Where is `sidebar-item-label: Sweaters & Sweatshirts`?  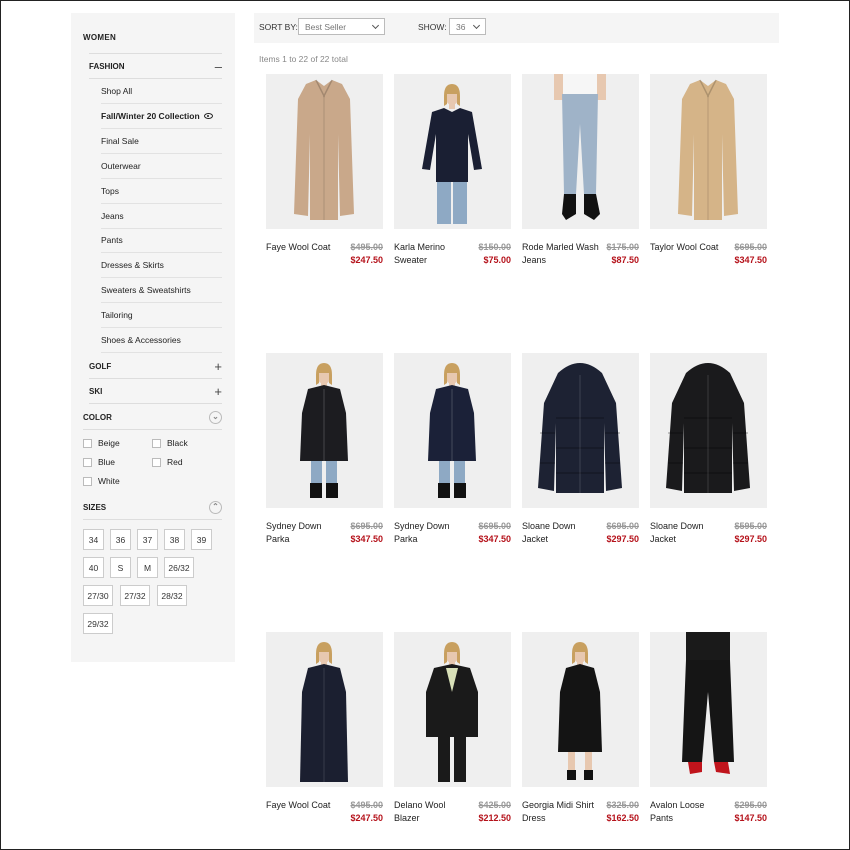
sidebar-item-label: Sweaters & Sweatshirts is located at coordinates (146, 290).